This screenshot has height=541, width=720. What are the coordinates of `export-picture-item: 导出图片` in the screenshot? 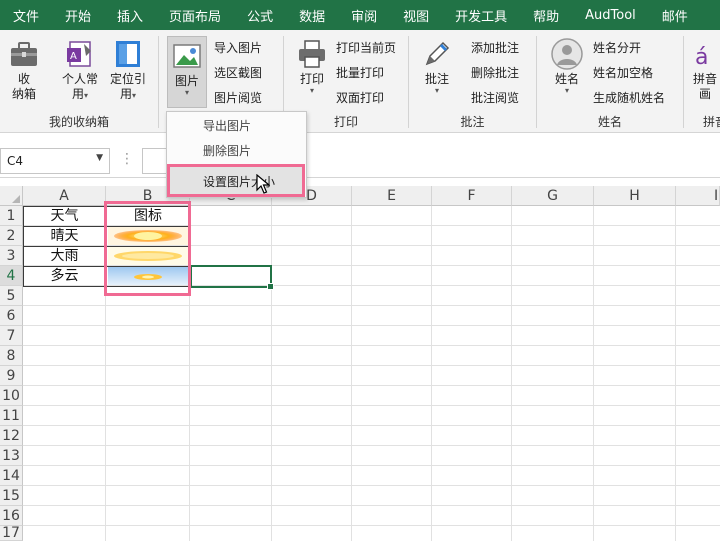 It's located at (236, 126).